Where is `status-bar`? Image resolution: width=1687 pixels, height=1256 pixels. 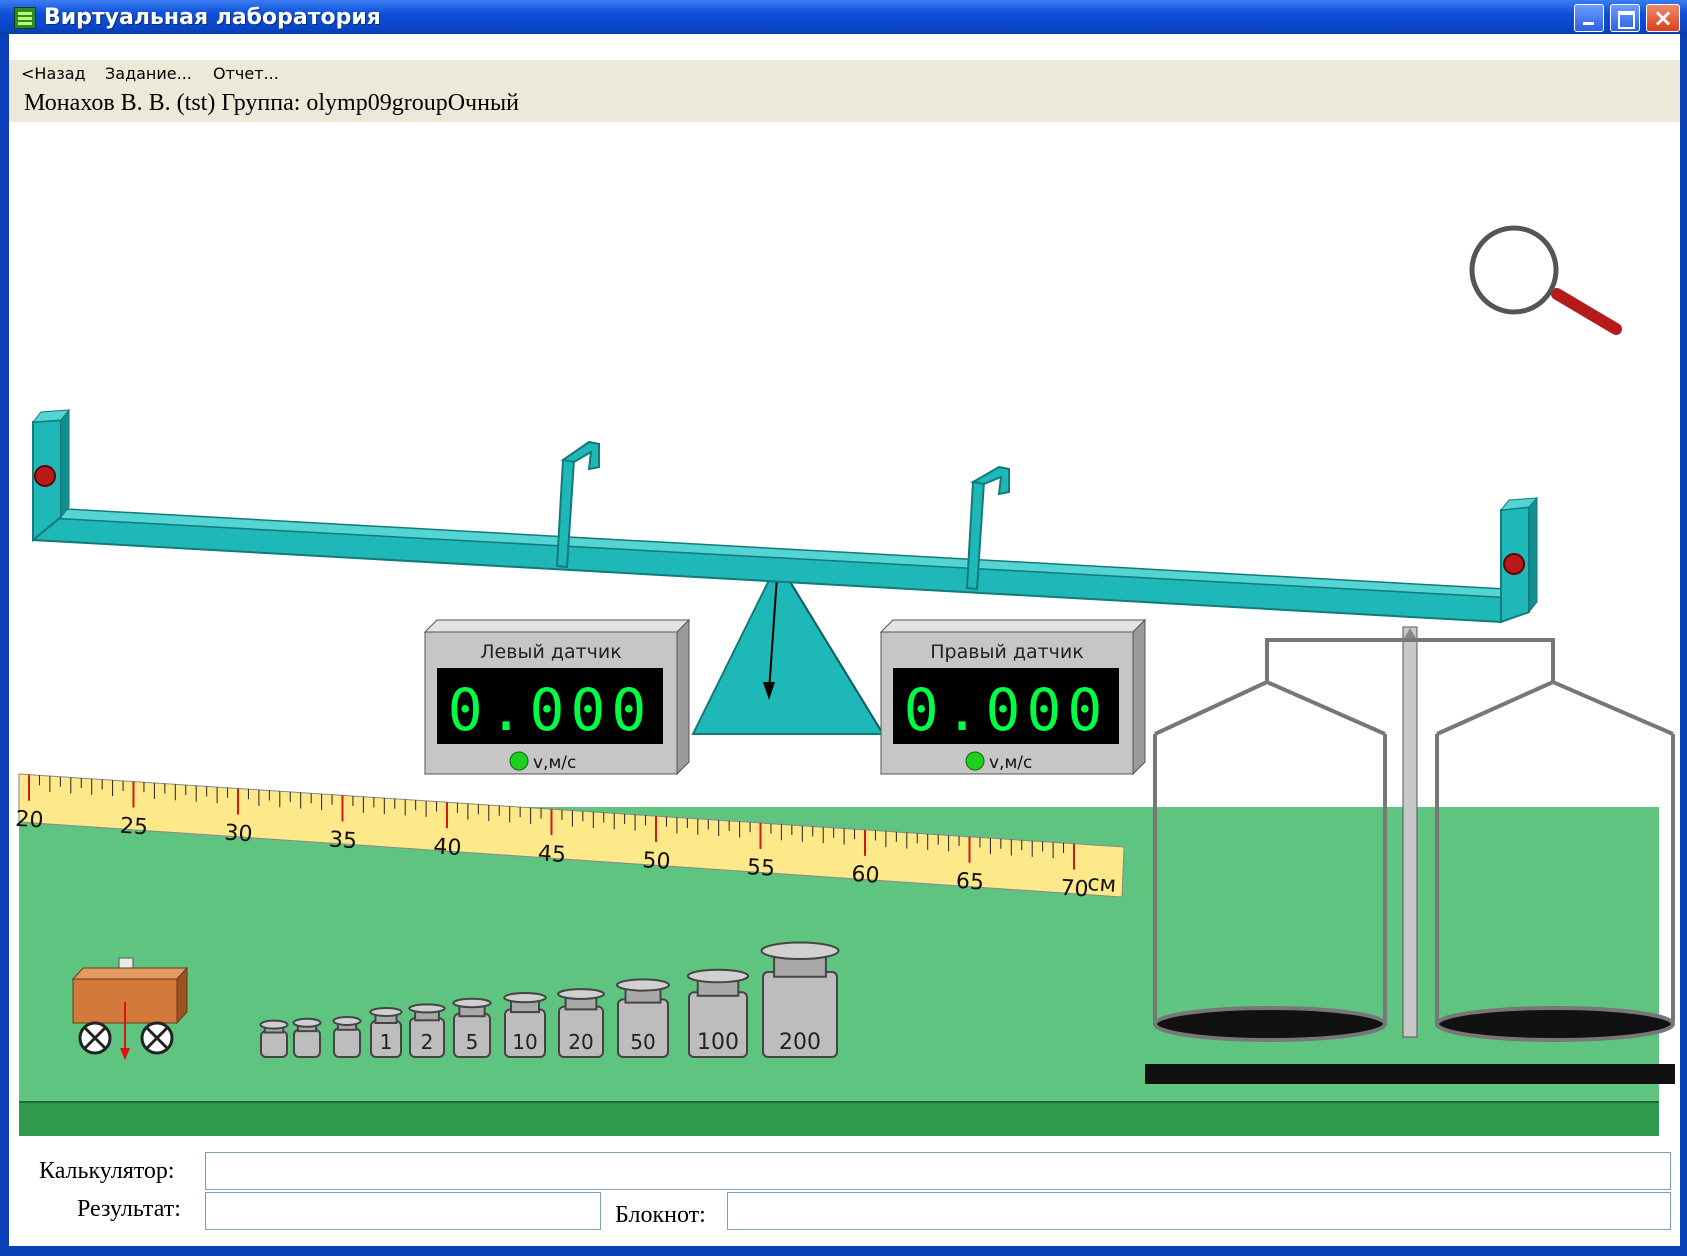
status-bar is located at coordinates (843, 1251).